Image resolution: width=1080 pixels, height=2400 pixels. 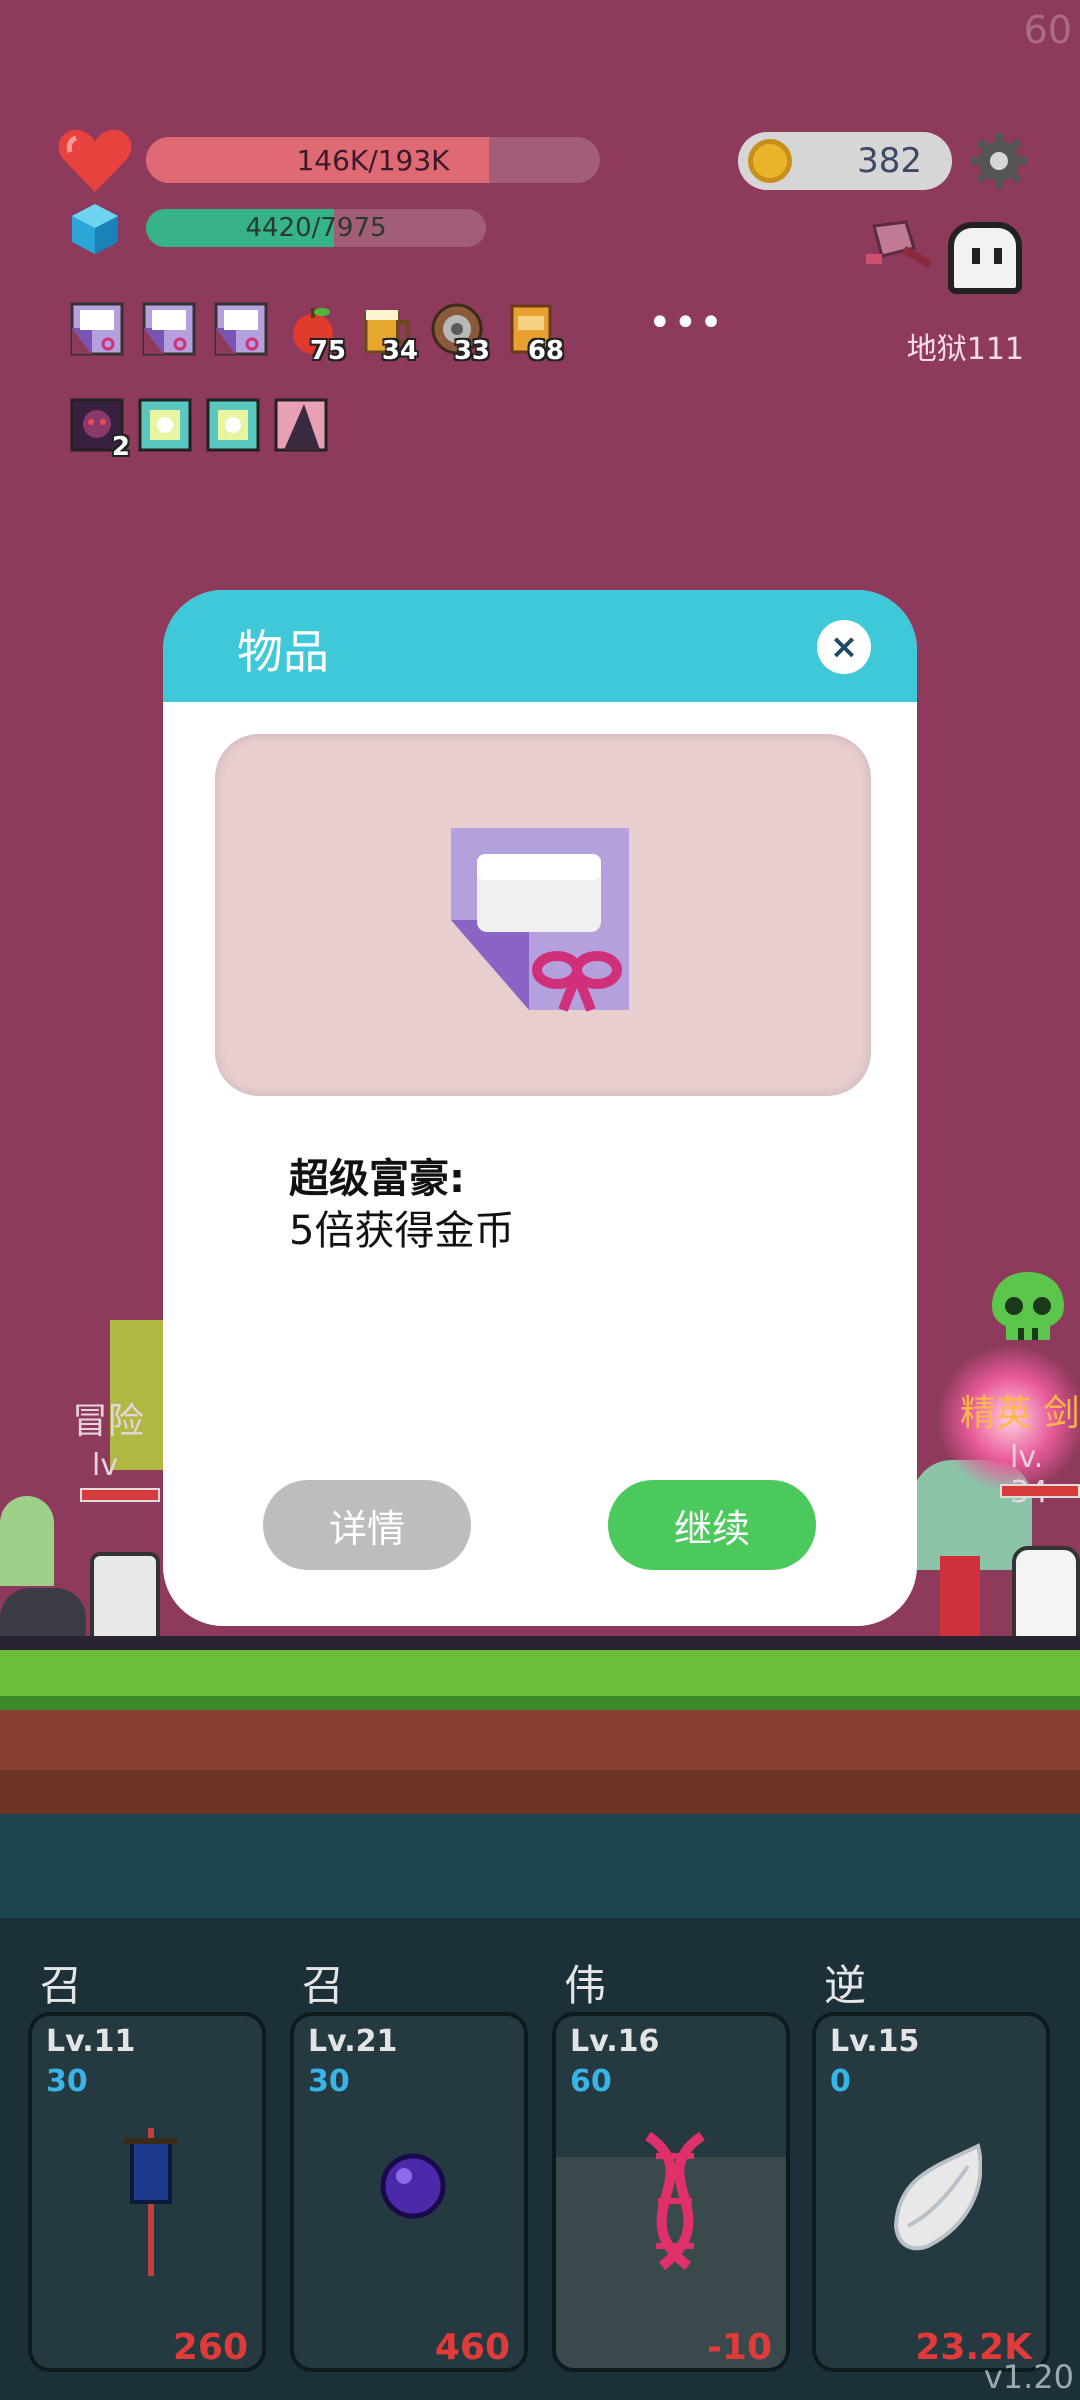 I want to click on inventory-count: 75, so click(x=327, y=351).